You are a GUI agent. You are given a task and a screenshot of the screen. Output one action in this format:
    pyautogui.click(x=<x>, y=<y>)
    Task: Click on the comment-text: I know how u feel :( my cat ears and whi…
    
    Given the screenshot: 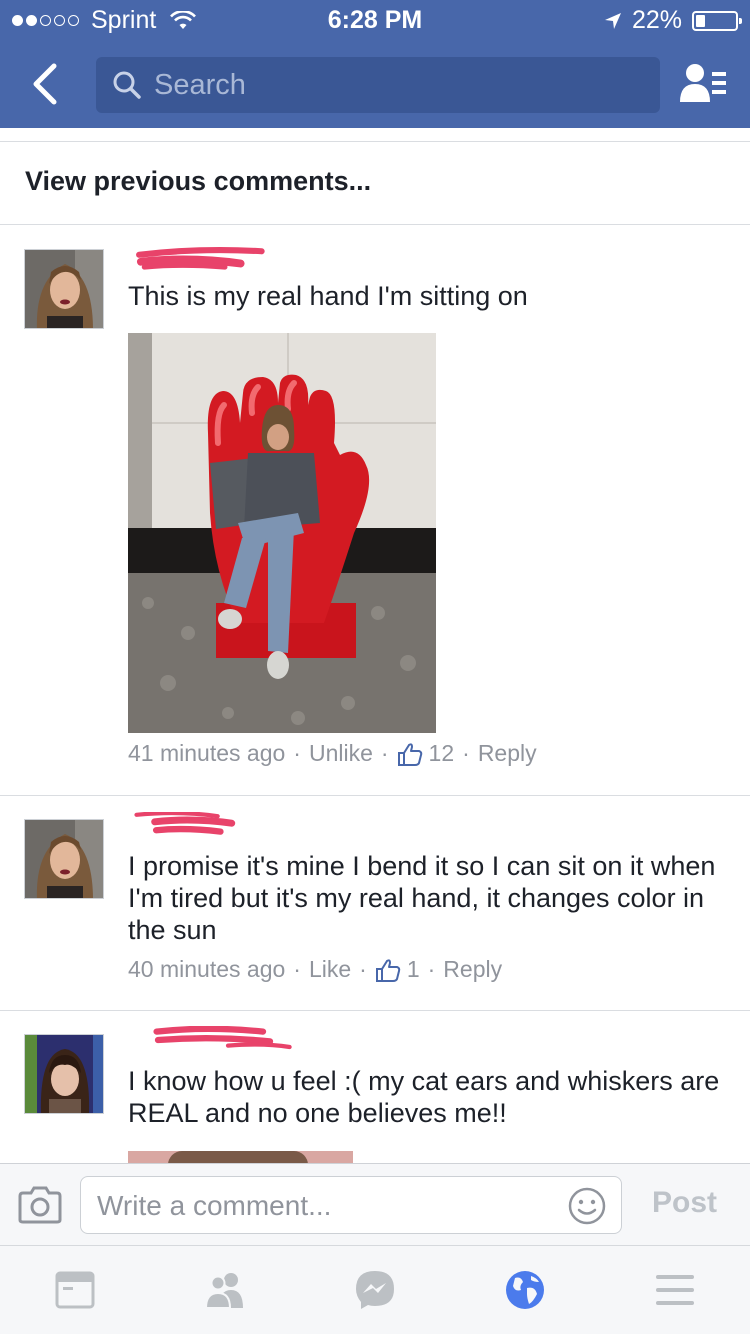 What is the action you would take?
    pyautogui.click(x=424, y=1097)
    